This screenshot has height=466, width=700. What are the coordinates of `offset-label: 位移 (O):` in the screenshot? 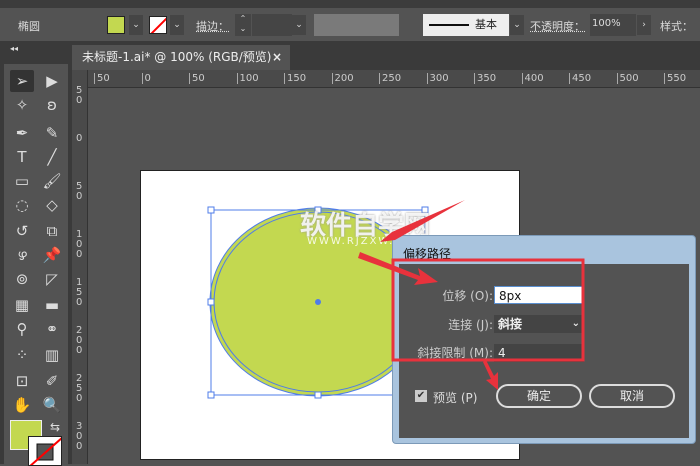 It's located at (467, 296).